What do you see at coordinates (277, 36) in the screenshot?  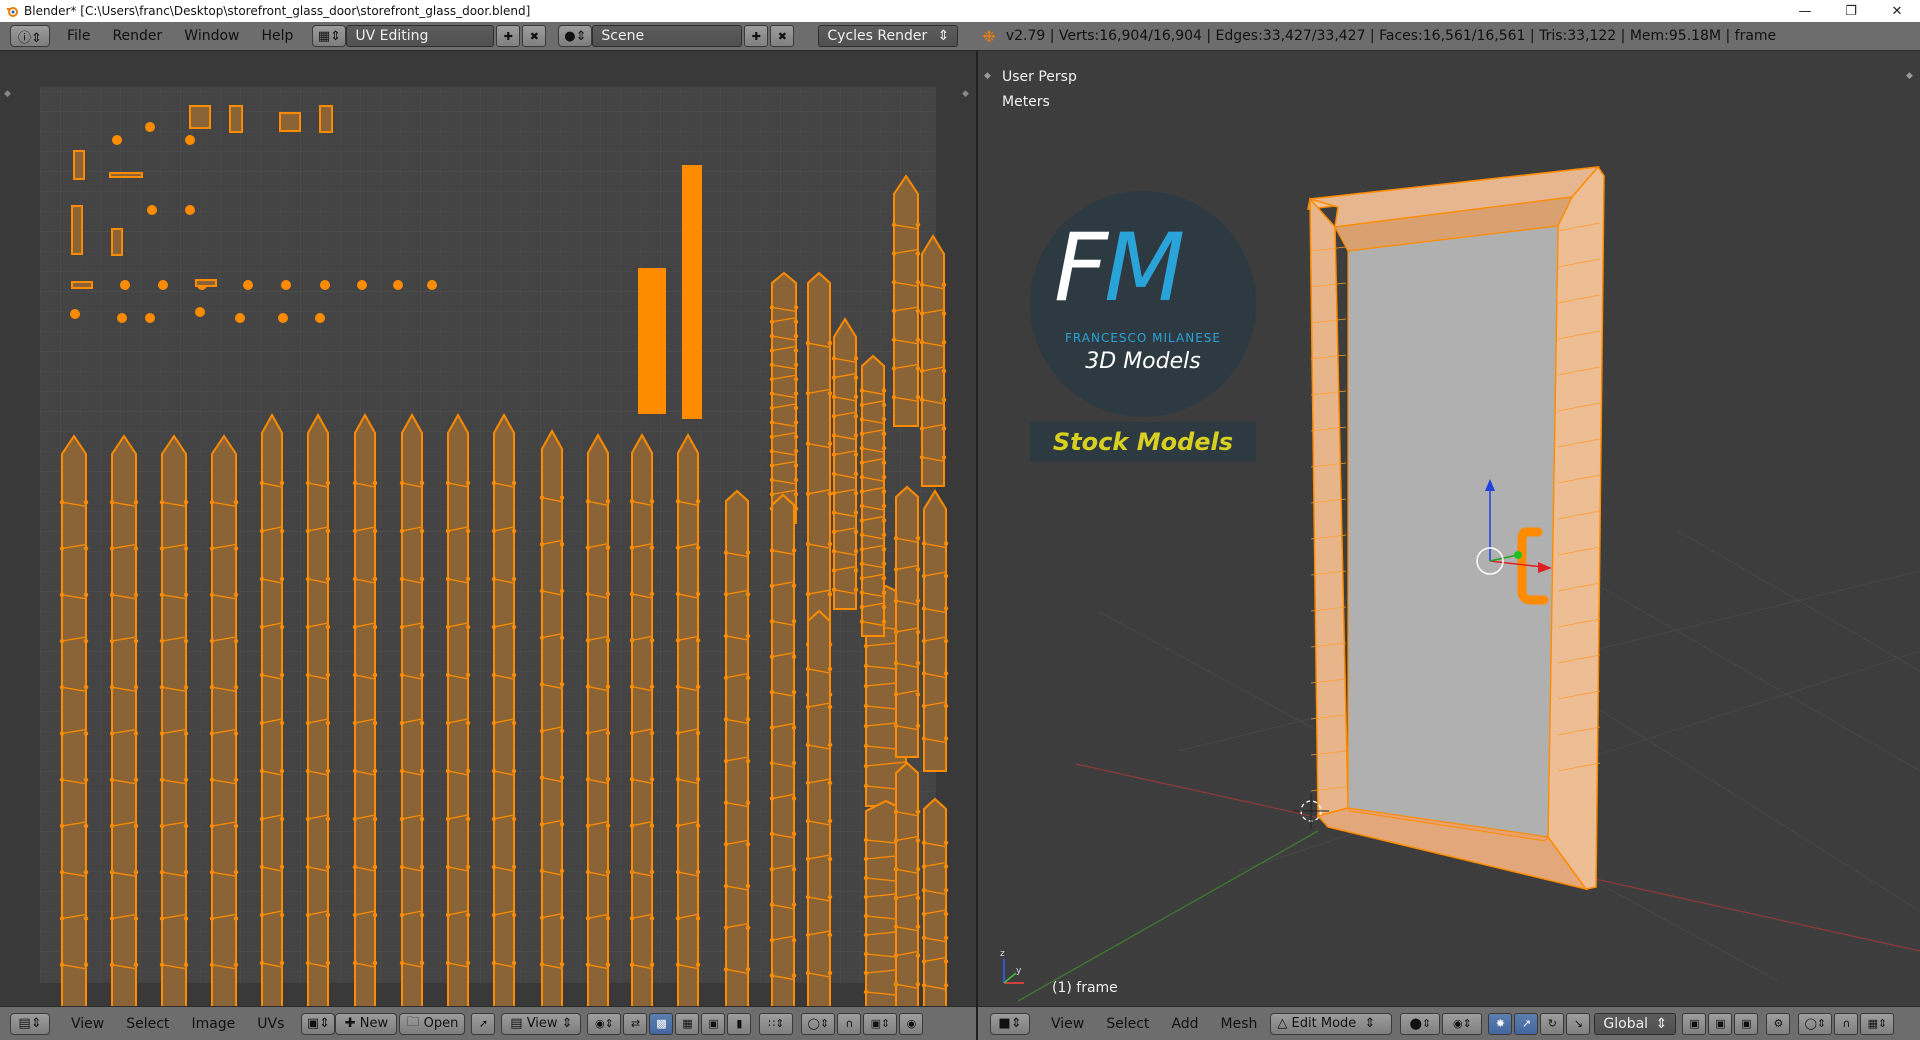 I see `menu-help: Help` at bounding box center [277, 36].